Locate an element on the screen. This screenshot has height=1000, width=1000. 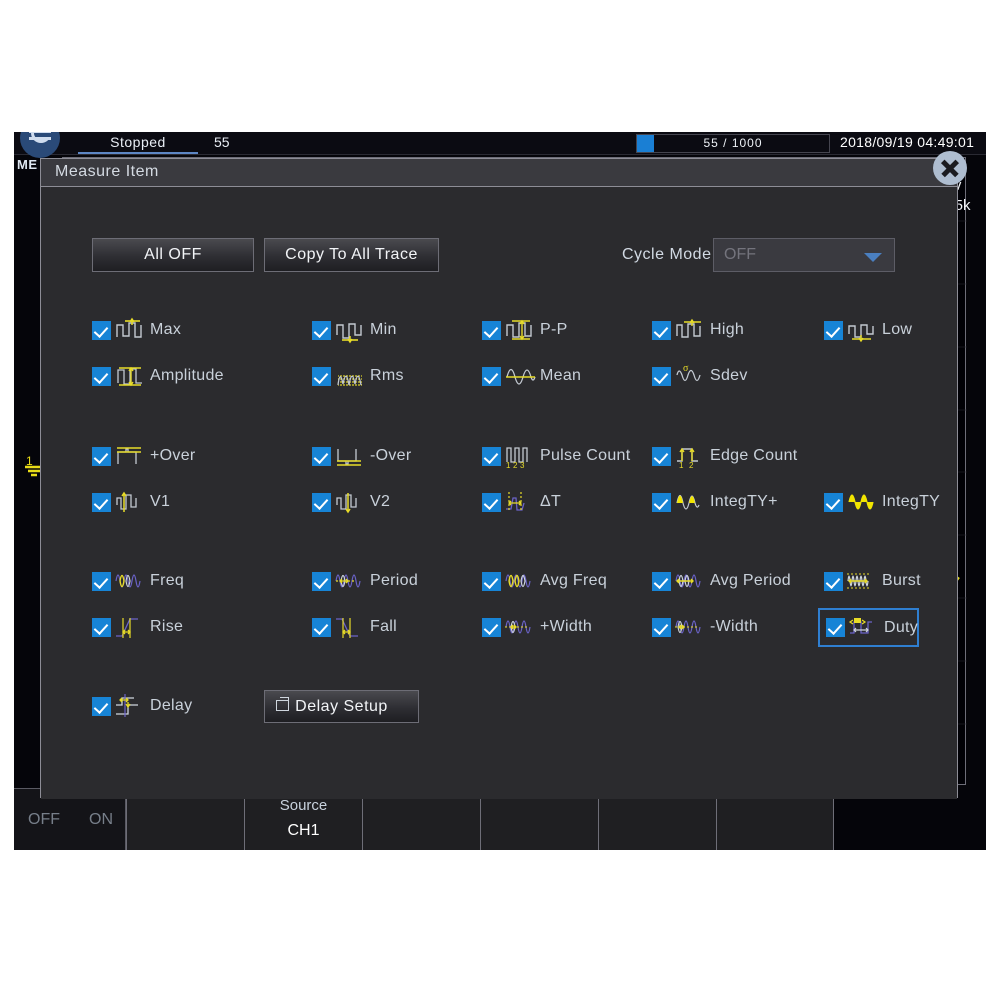
item-fall: Fall is located at coordinates (354, 627).